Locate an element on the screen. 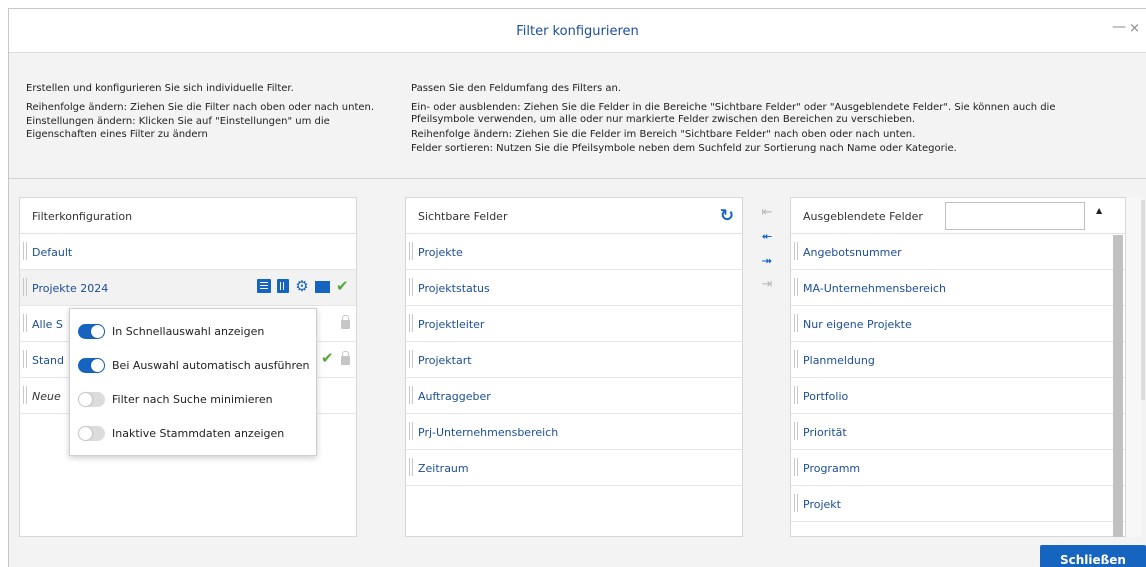  minimize-toggle is located at coordinates (91, 399).